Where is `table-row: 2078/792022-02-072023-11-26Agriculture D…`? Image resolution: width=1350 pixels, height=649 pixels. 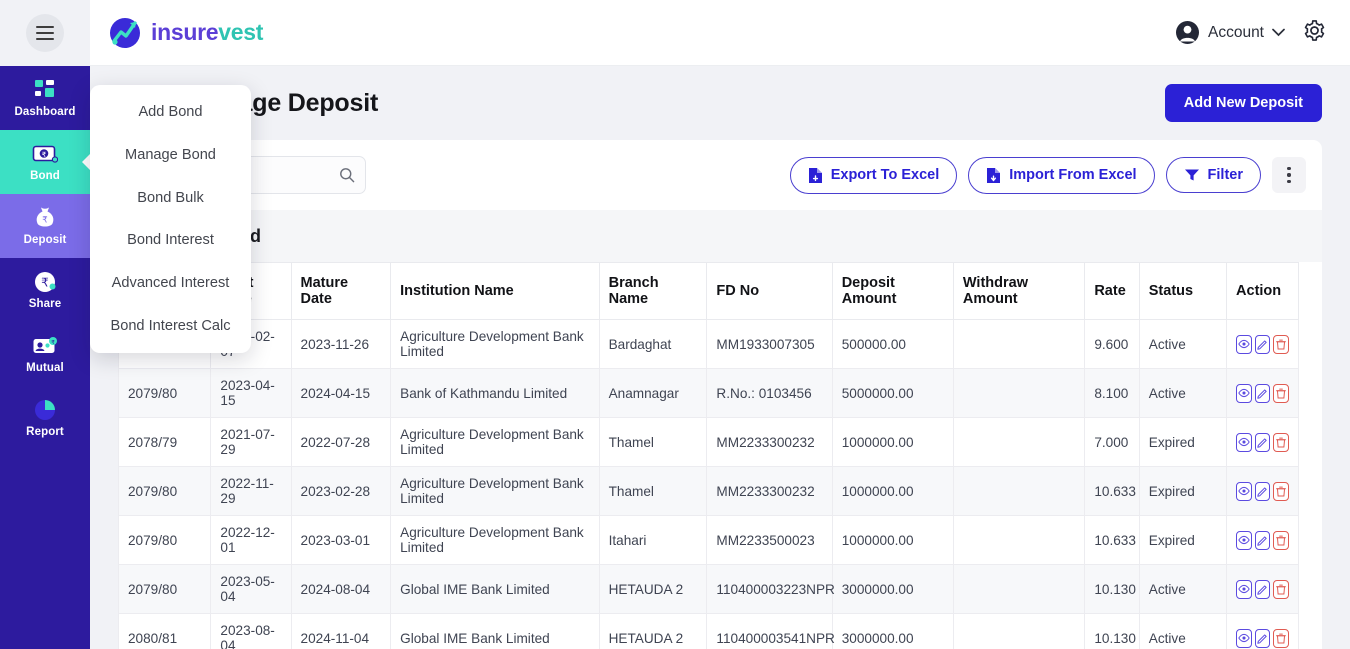 table-row: 2078/792022-02-072023-11-26Agriculture D… is located at coordinates (708, 344).